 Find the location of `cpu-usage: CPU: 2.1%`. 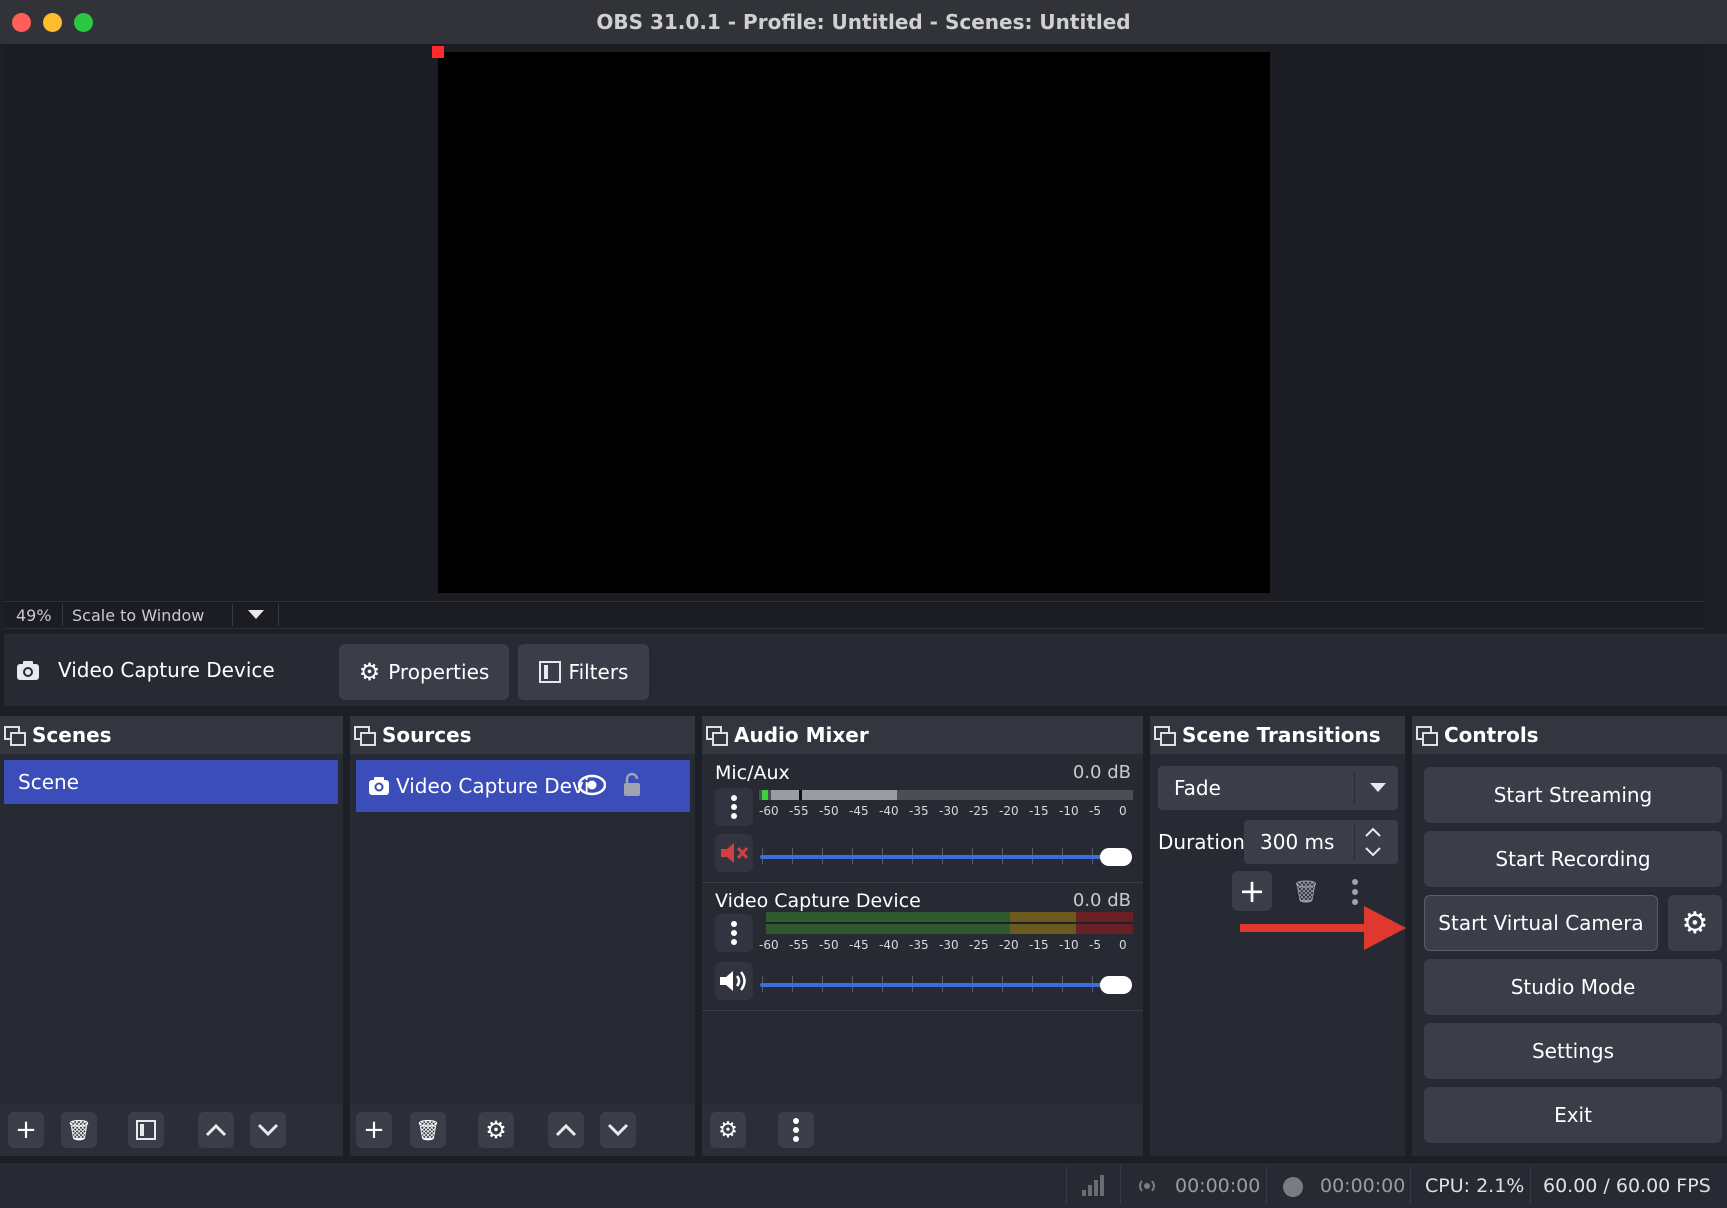

cpu-usage: CPU: 2.1% is located at coordinates (1475, 1186).